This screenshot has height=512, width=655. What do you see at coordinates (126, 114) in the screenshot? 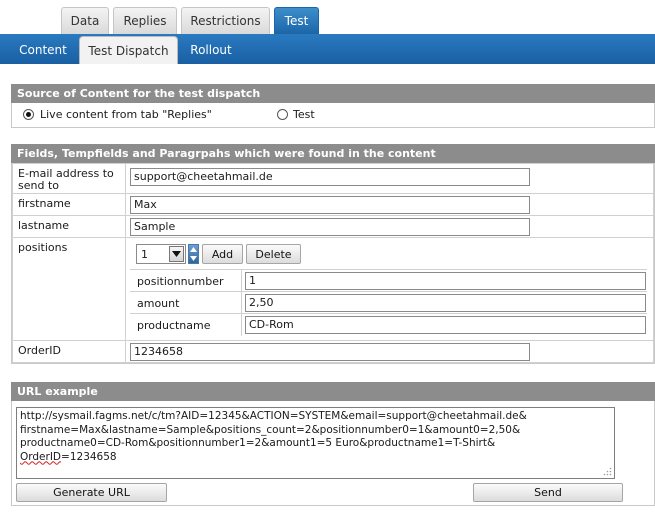
I see `radio-live-content-label: Live content from tab "Replies"` at bounding box center [126, 114].